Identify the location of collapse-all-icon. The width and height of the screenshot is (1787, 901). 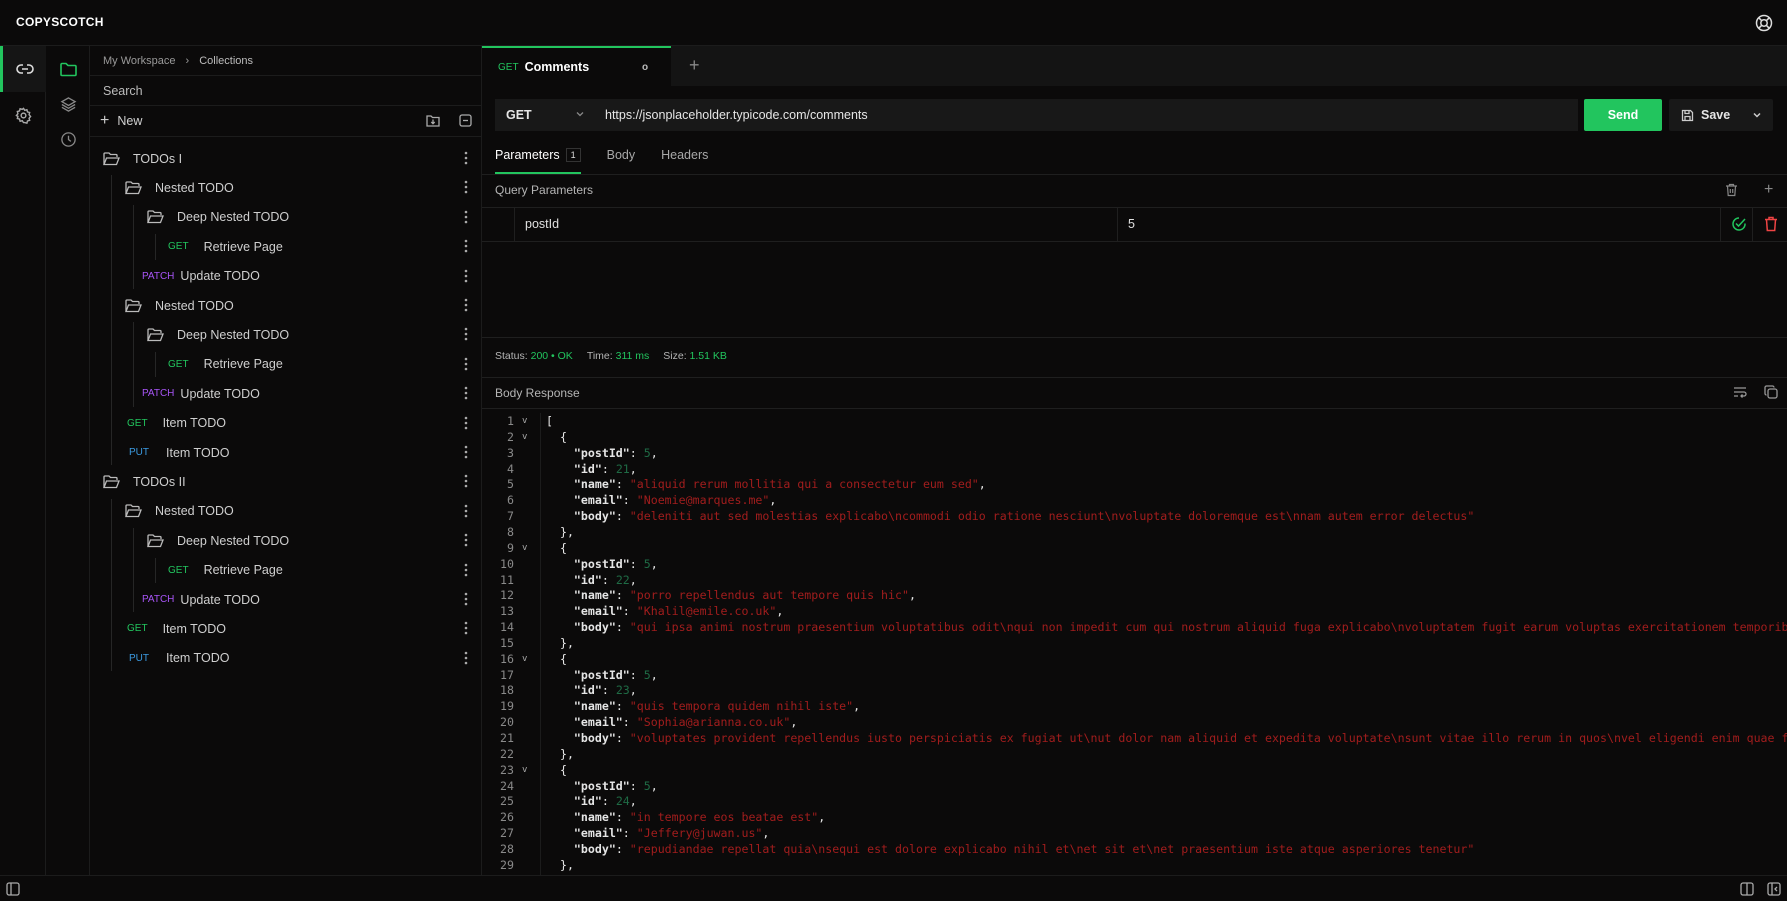
(465, 120).